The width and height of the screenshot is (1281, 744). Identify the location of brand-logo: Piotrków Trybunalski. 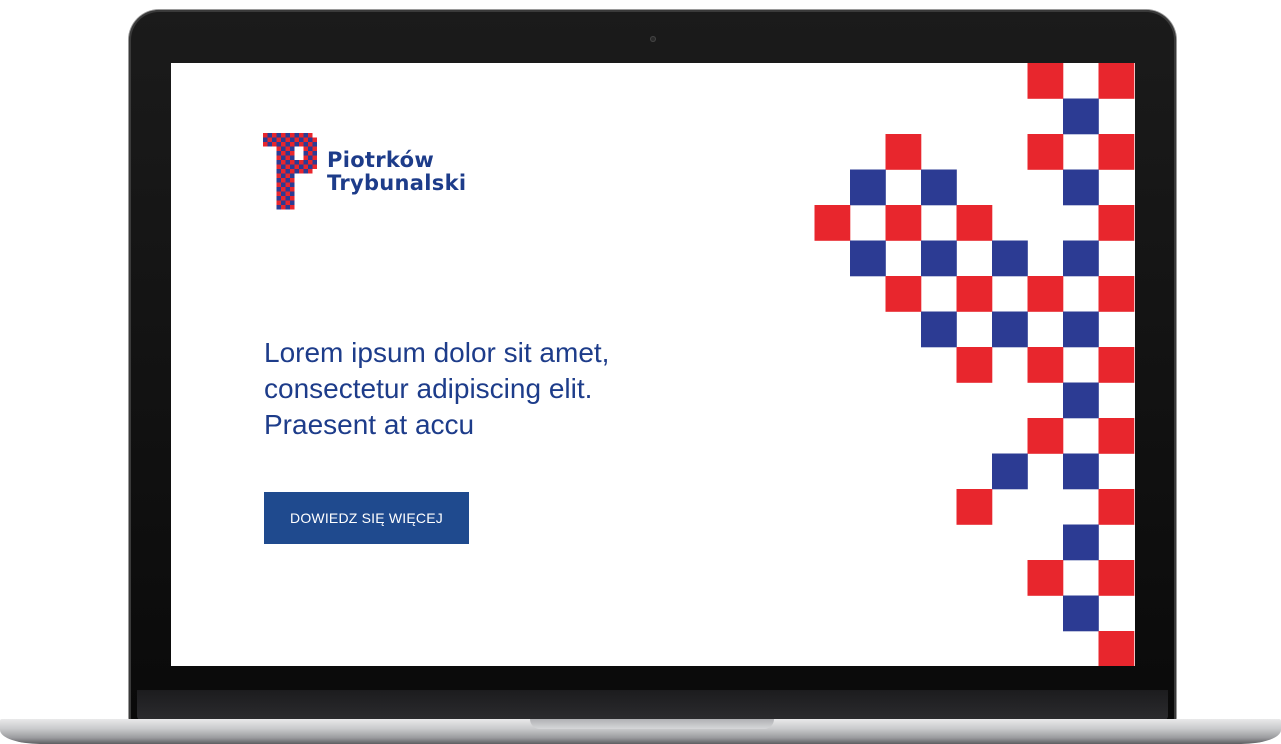
(364, 172).